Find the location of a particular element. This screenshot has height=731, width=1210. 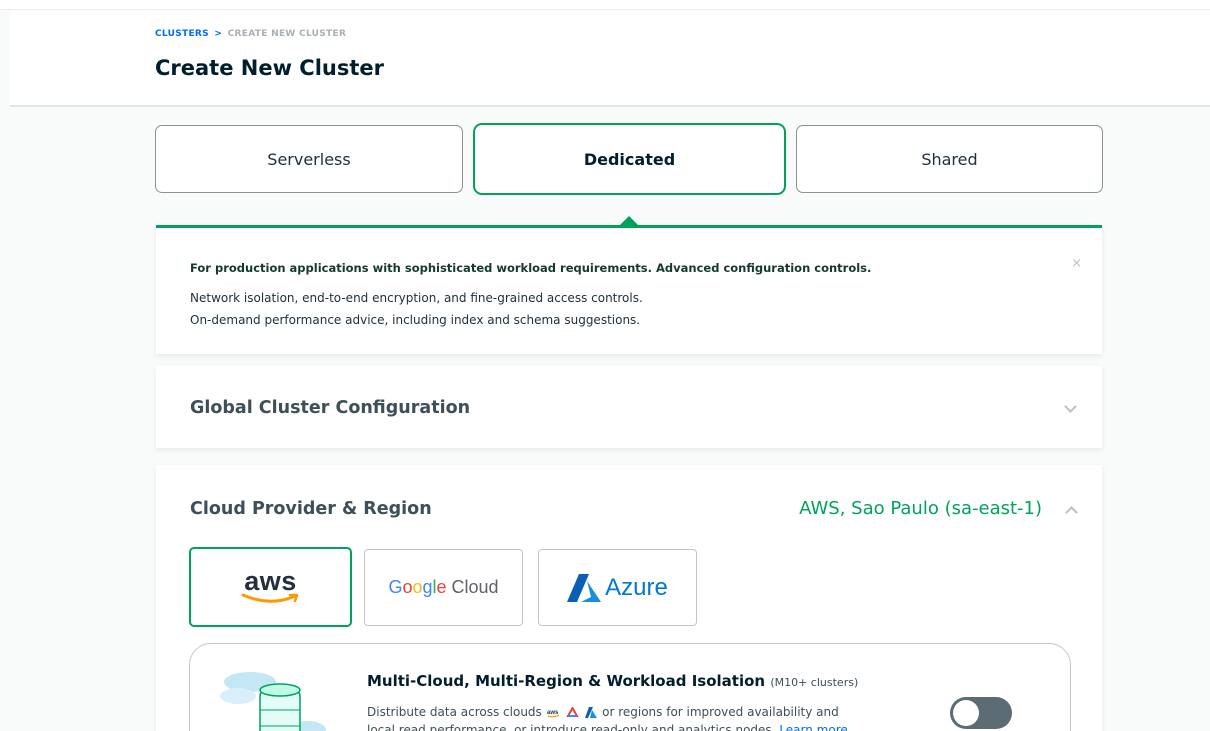

breadcrumb-clusters-link: CLUSTERS is located at coordinates (182, 34).